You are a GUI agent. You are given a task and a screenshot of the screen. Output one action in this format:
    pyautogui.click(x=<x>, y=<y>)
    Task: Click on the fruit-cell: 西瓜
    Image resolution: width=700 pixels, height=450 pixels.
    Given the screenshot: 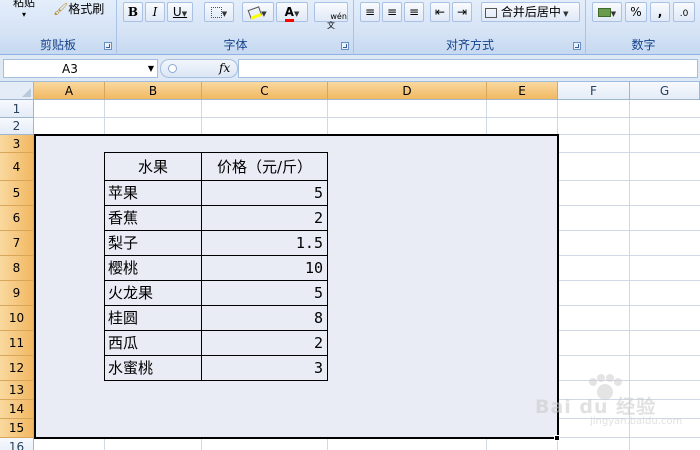 What is the action you would take?
    pyautogui.click(x=153, y=343)
    